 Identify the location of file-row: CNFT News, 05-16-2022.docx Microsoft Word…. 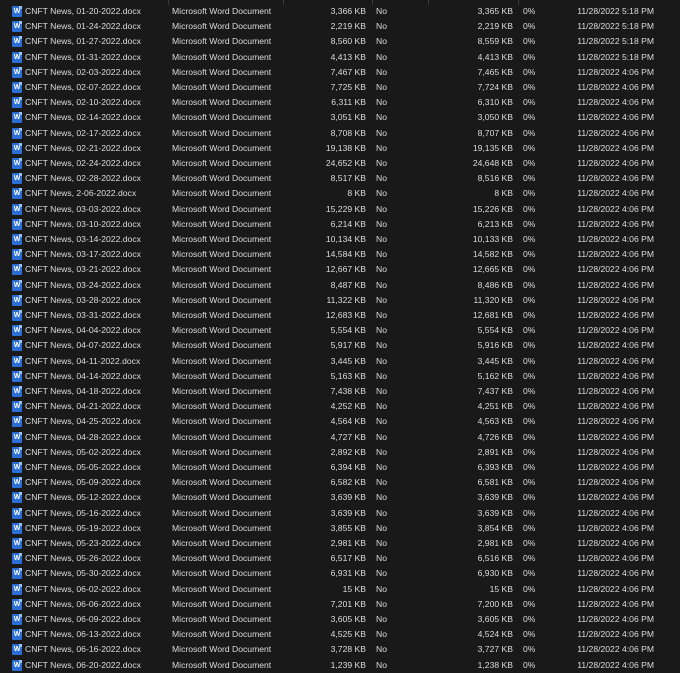
(340, 513).